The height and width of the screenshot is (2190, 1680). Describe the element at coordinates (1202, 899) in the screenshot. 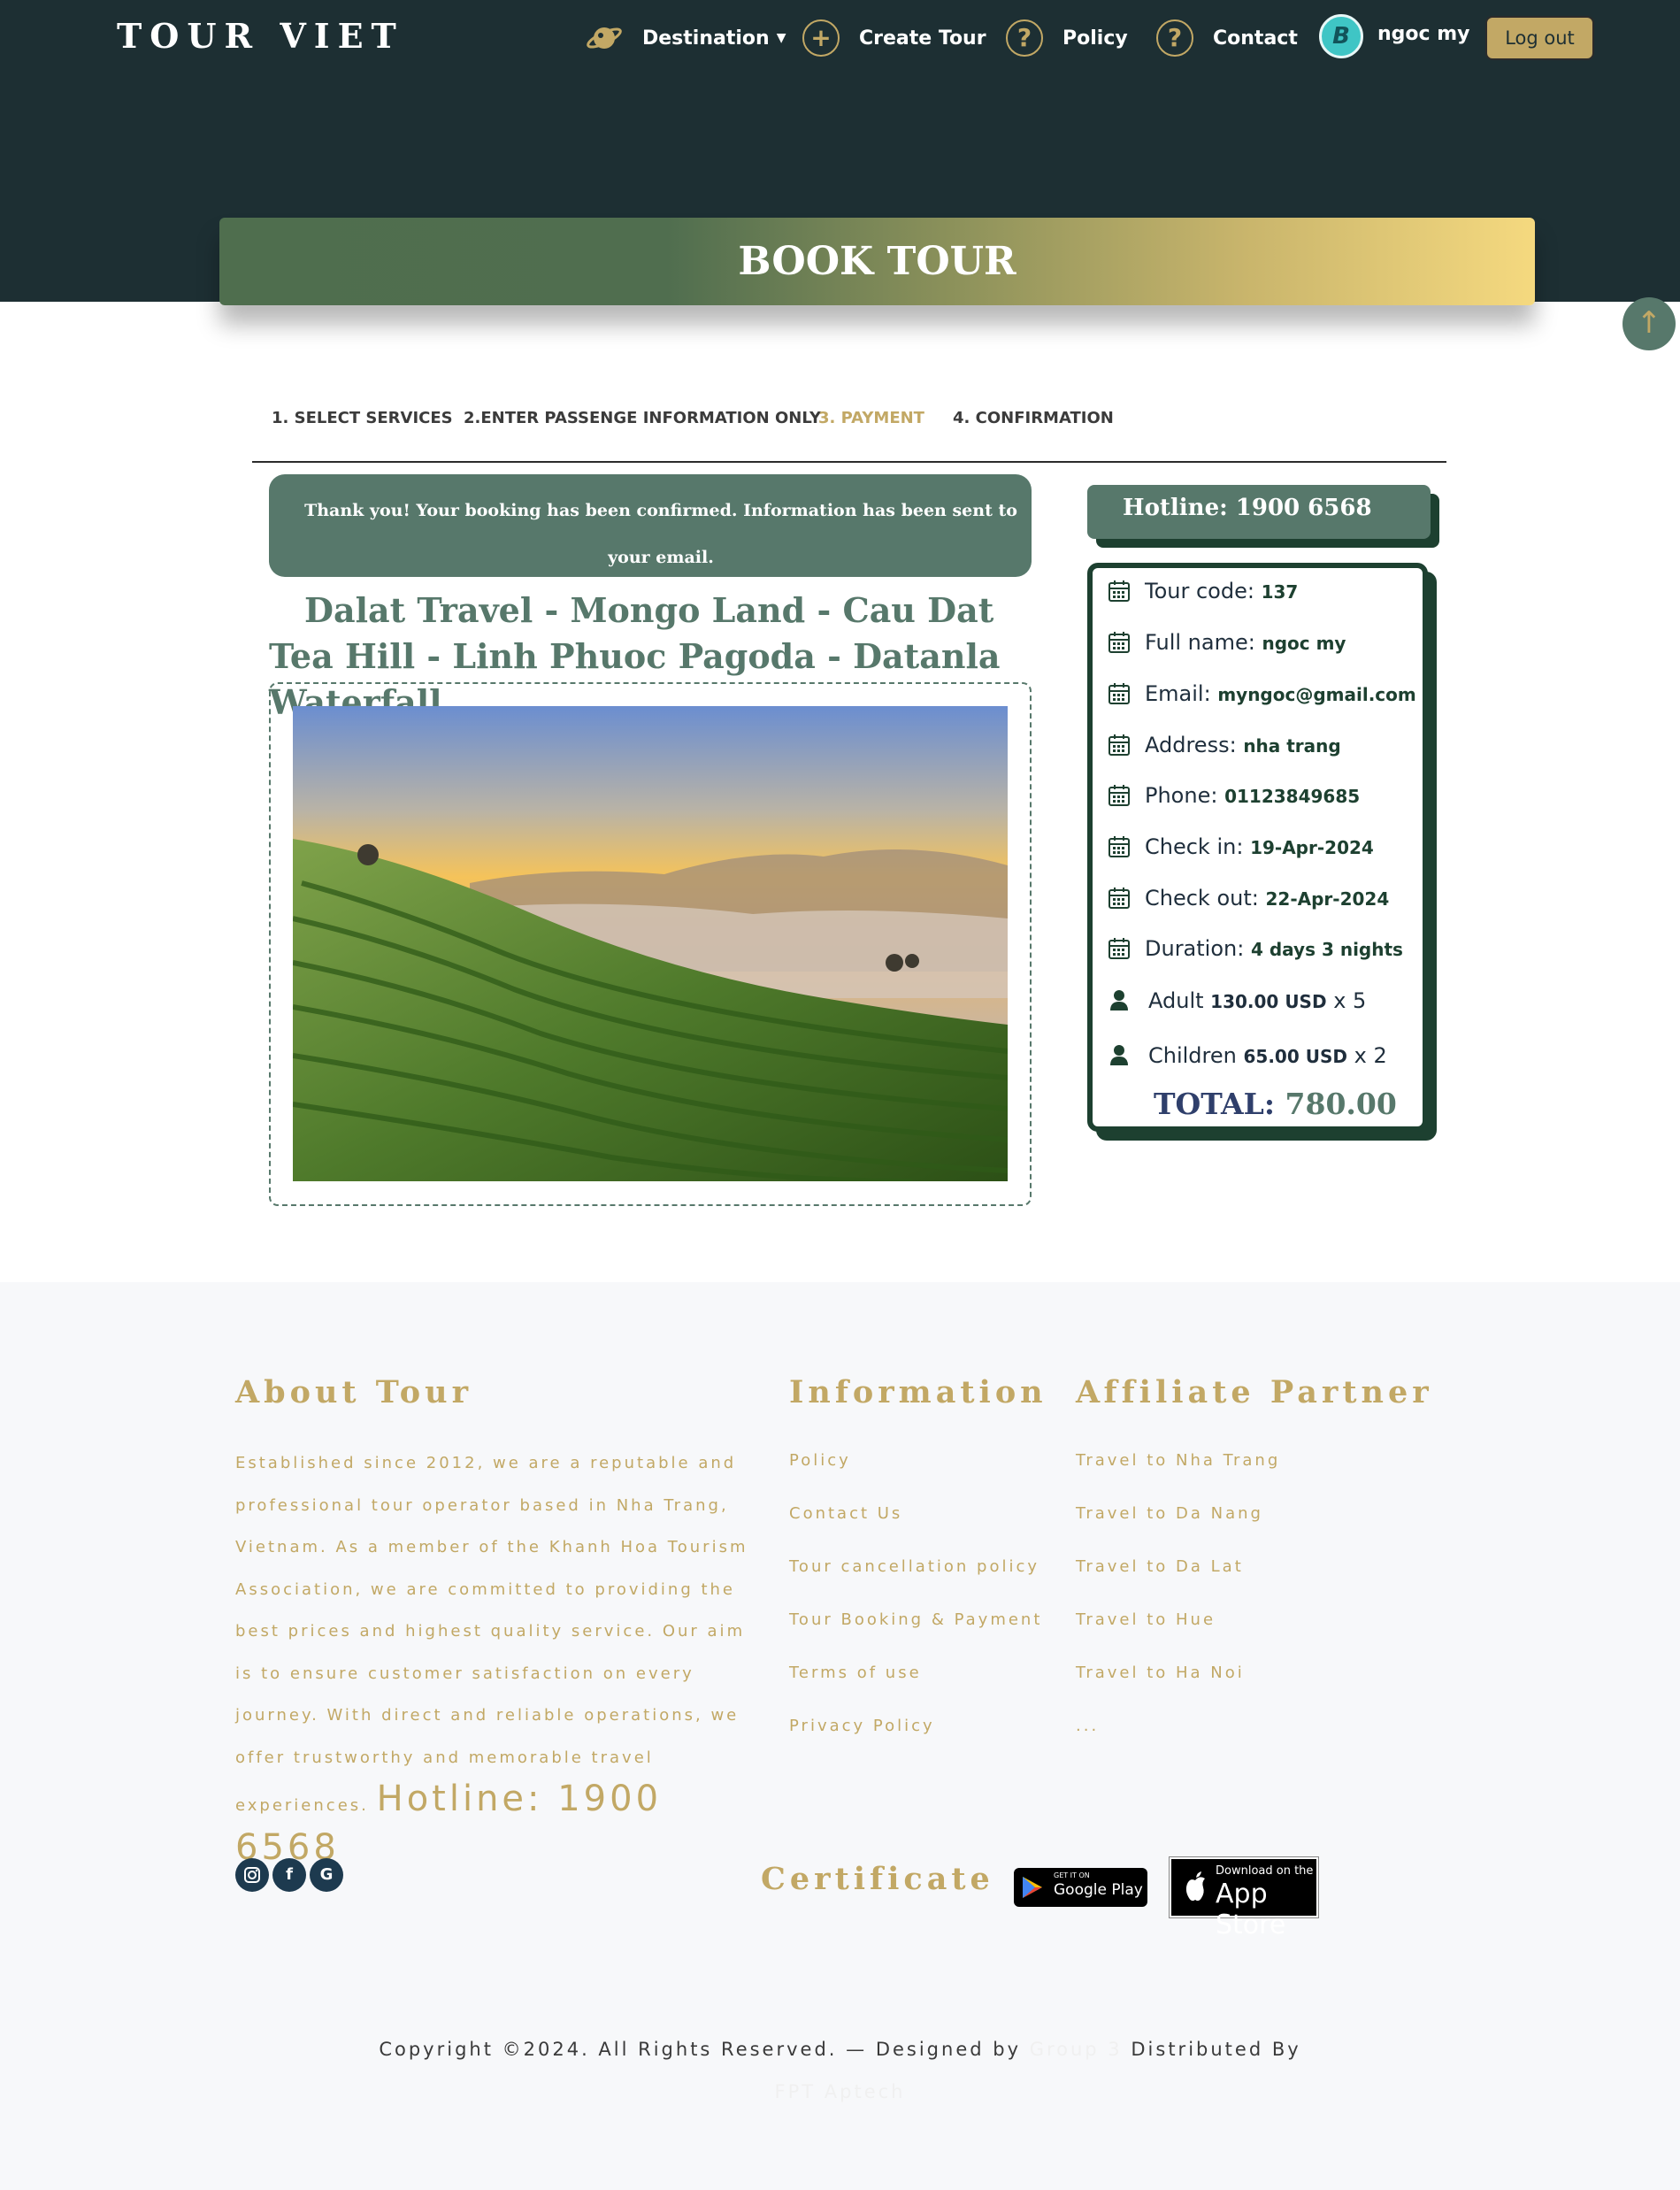

I see `check-out-label: Check out:` at that location.